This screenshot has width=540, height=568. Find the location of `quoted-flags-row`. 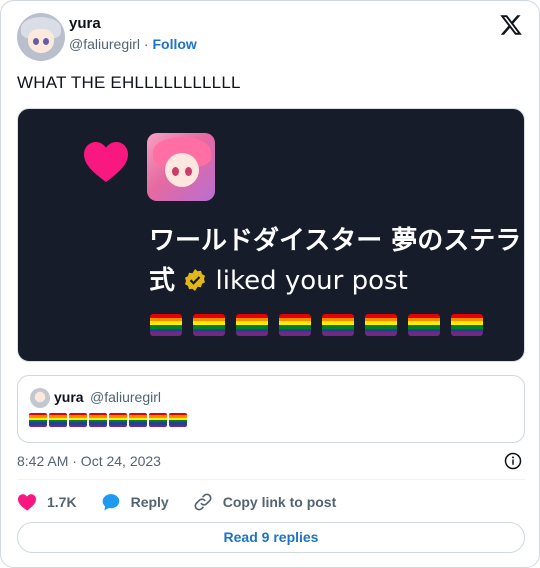

quoted-flags-row is located at coordinates (108, 420).